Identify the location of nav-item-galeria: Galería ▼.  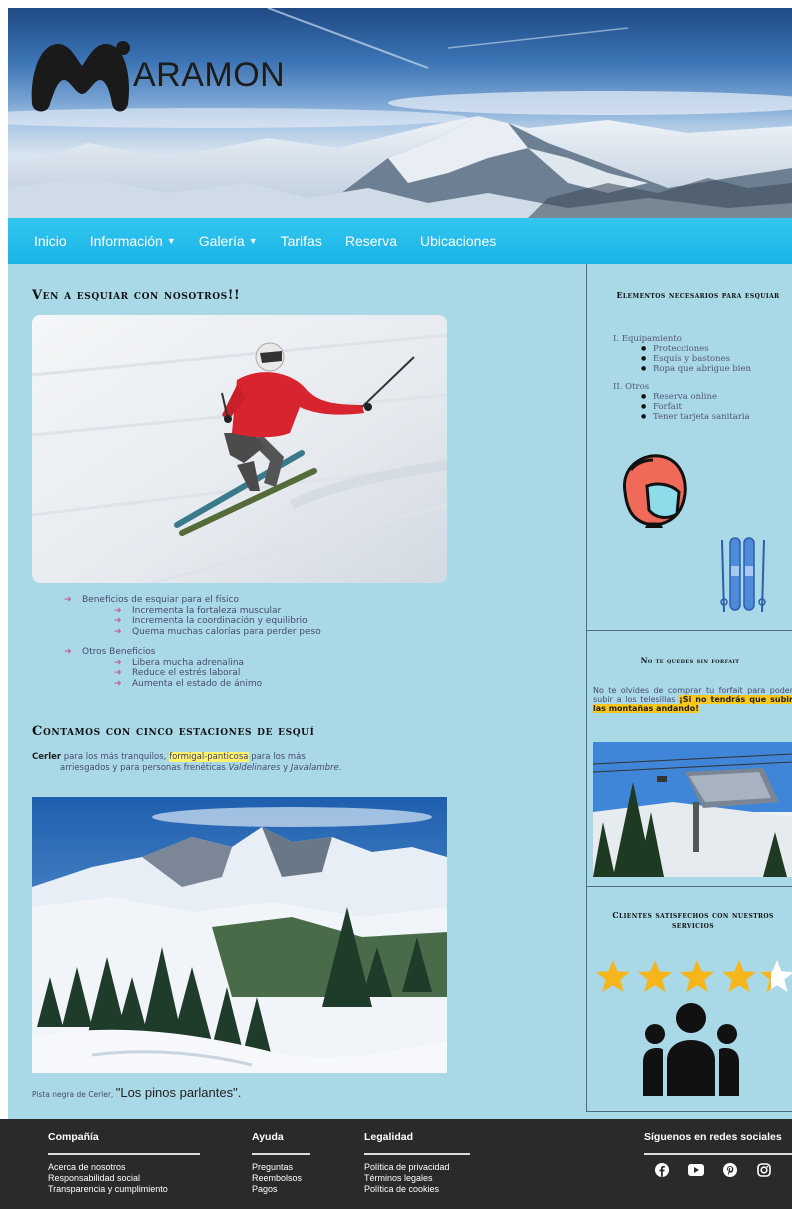
(228, 241).